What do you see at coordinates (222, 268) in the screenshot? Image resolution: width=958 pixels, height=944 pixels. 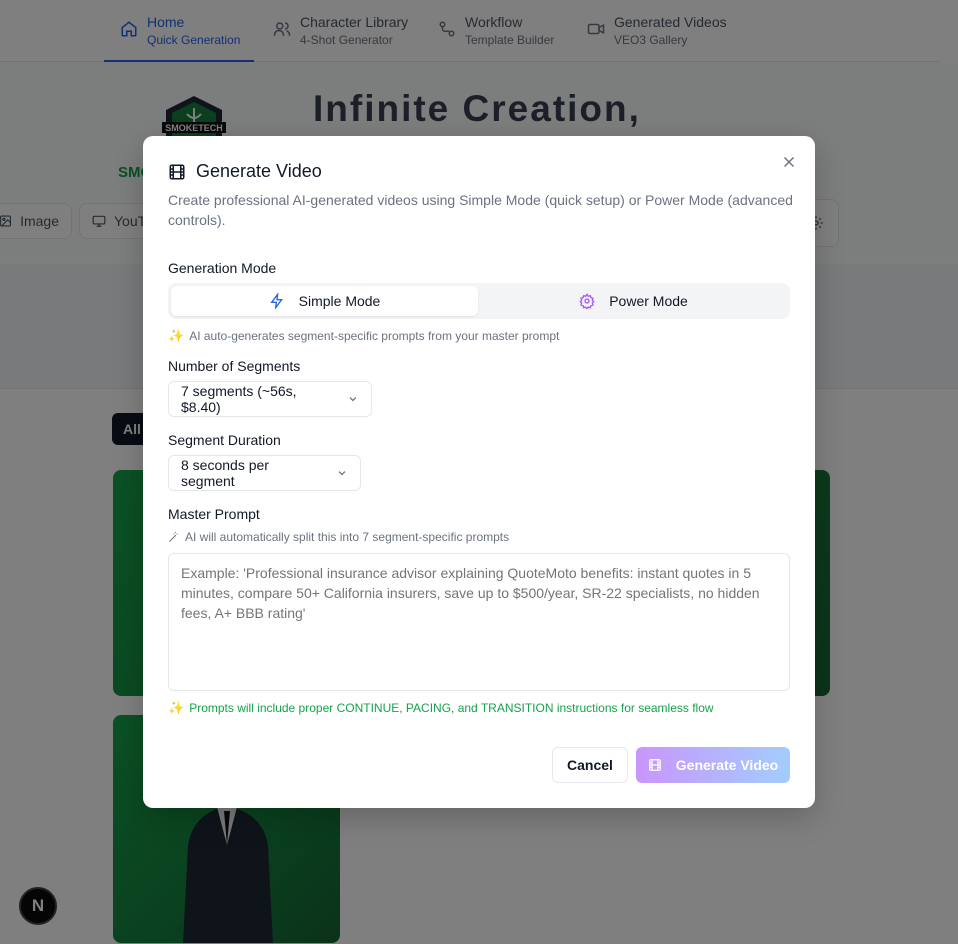 I see `generation-mode-label: Generation Mode` at bounding box center [222, 268].